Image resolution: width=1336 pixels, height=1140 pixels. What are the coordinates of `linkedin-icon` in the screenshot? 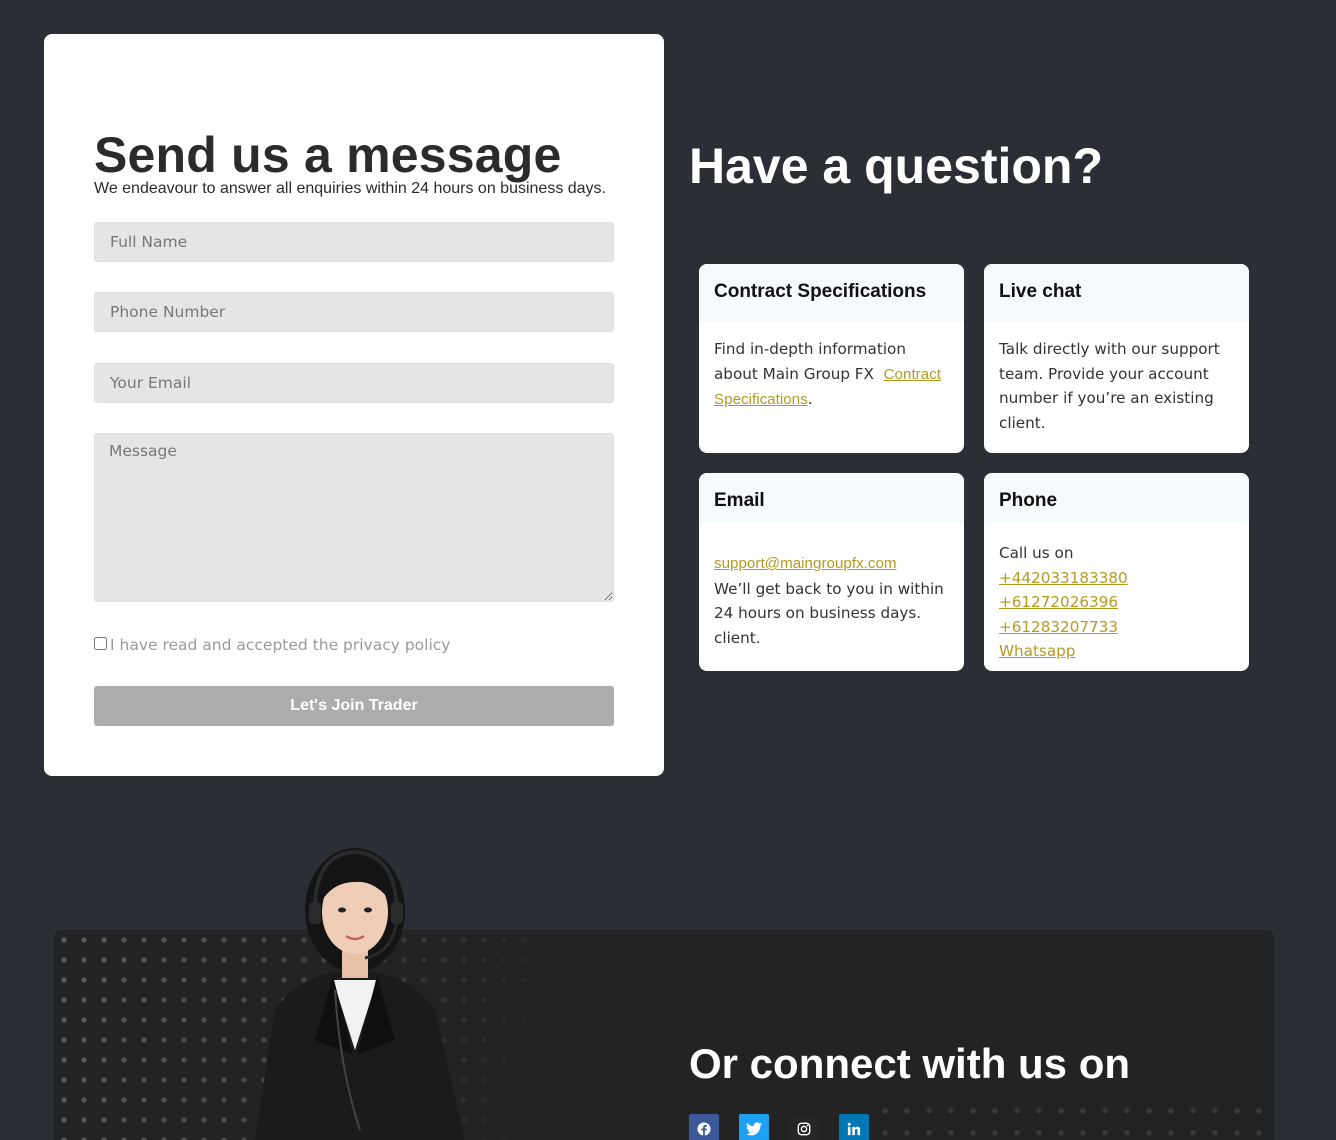 It's located at (854, 1127).